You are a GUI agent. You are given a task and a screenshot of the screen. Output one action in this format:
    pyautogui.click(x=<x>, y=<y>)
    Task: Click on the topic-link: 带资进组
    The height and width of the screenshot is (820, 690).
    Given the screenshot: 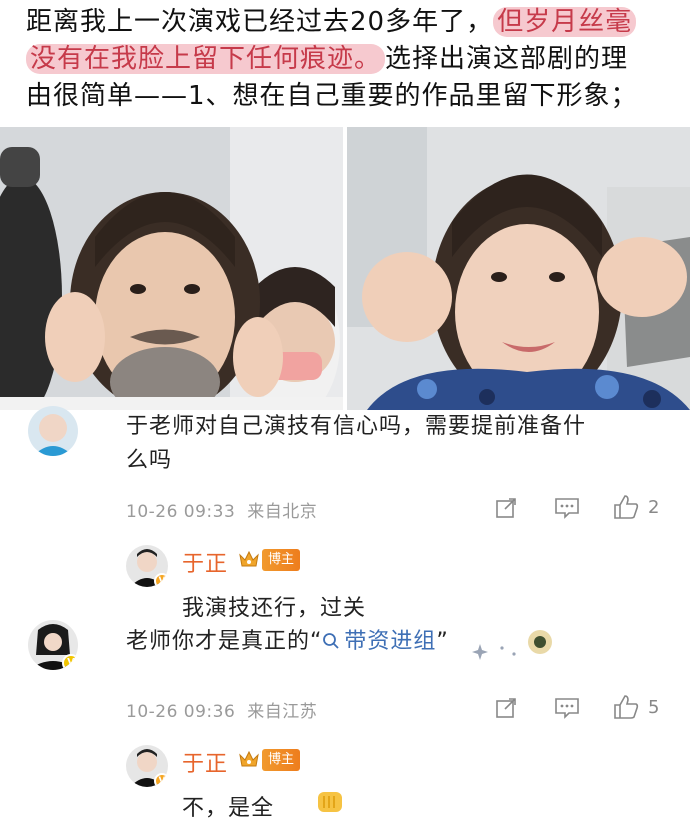 What is the action you would take?
    pyautogui.click(x=379, y=641)
    